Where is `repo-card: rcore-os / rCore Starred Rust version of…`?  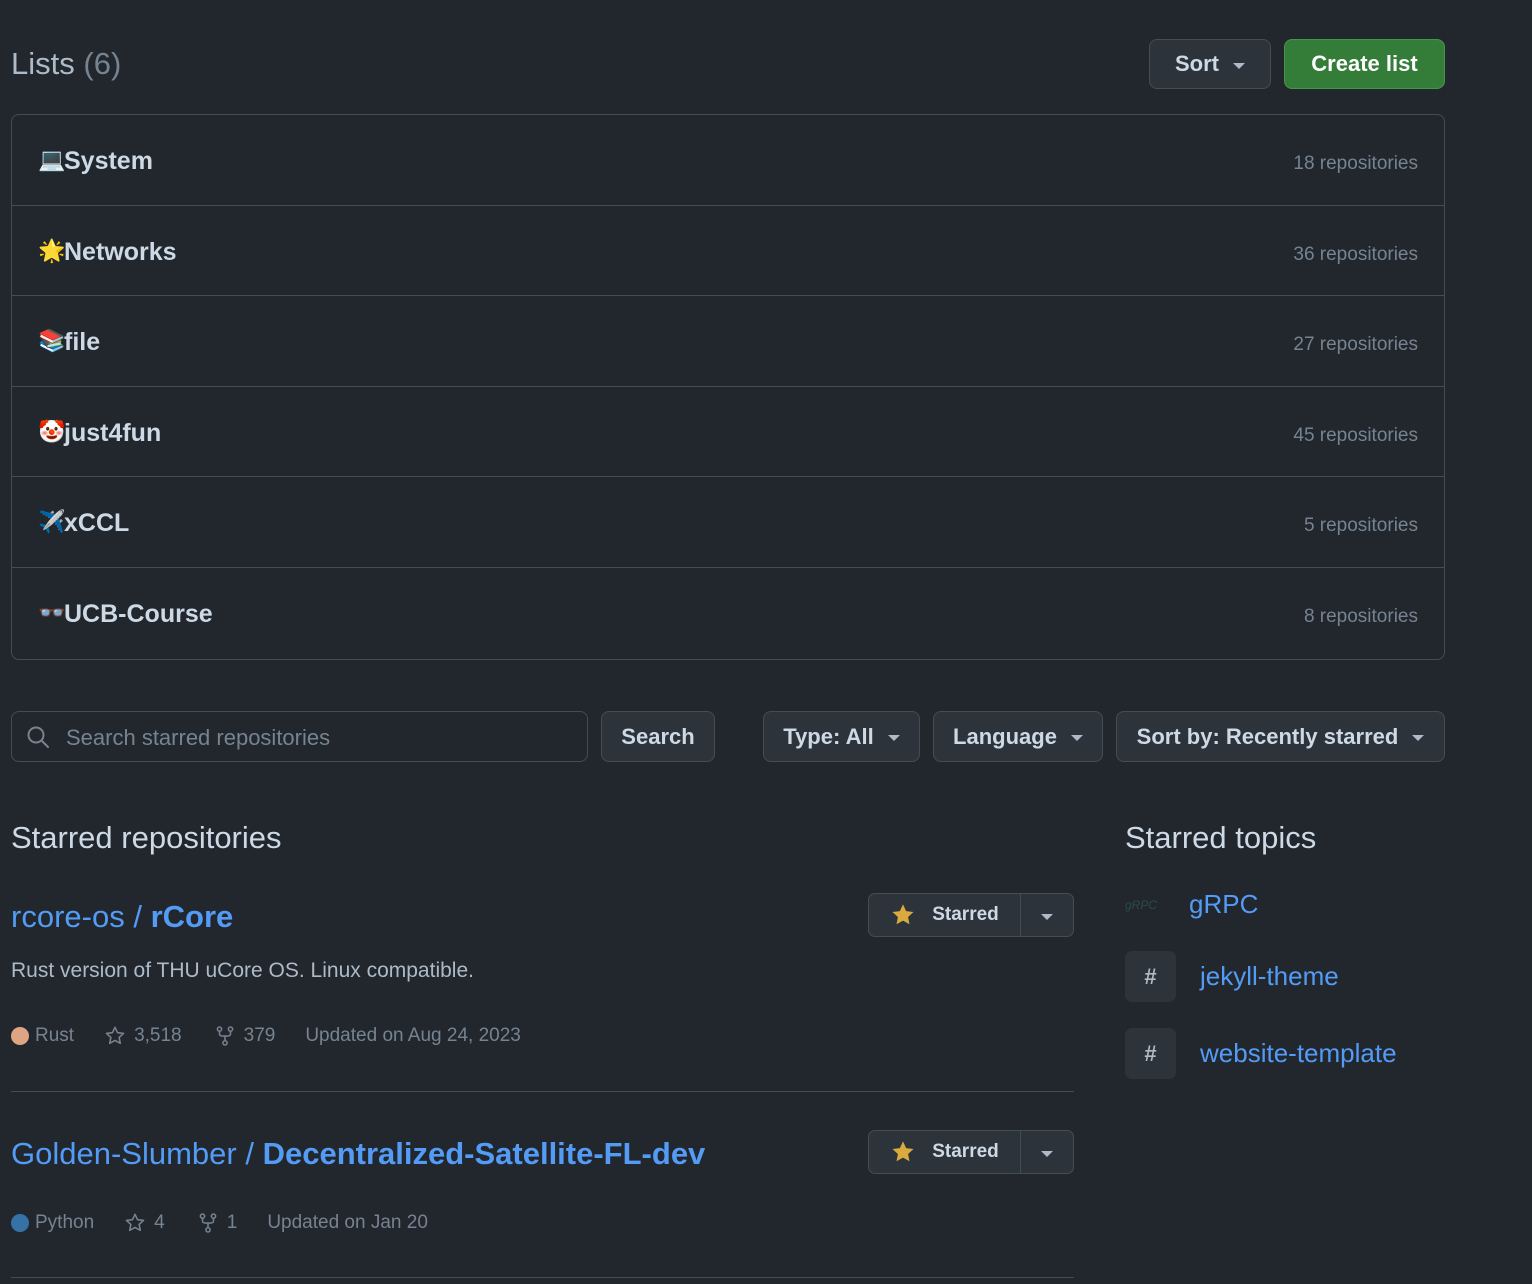
repo-card: rcore-os / rCore Starred Rust version of… is located at coordinates (542, 978).